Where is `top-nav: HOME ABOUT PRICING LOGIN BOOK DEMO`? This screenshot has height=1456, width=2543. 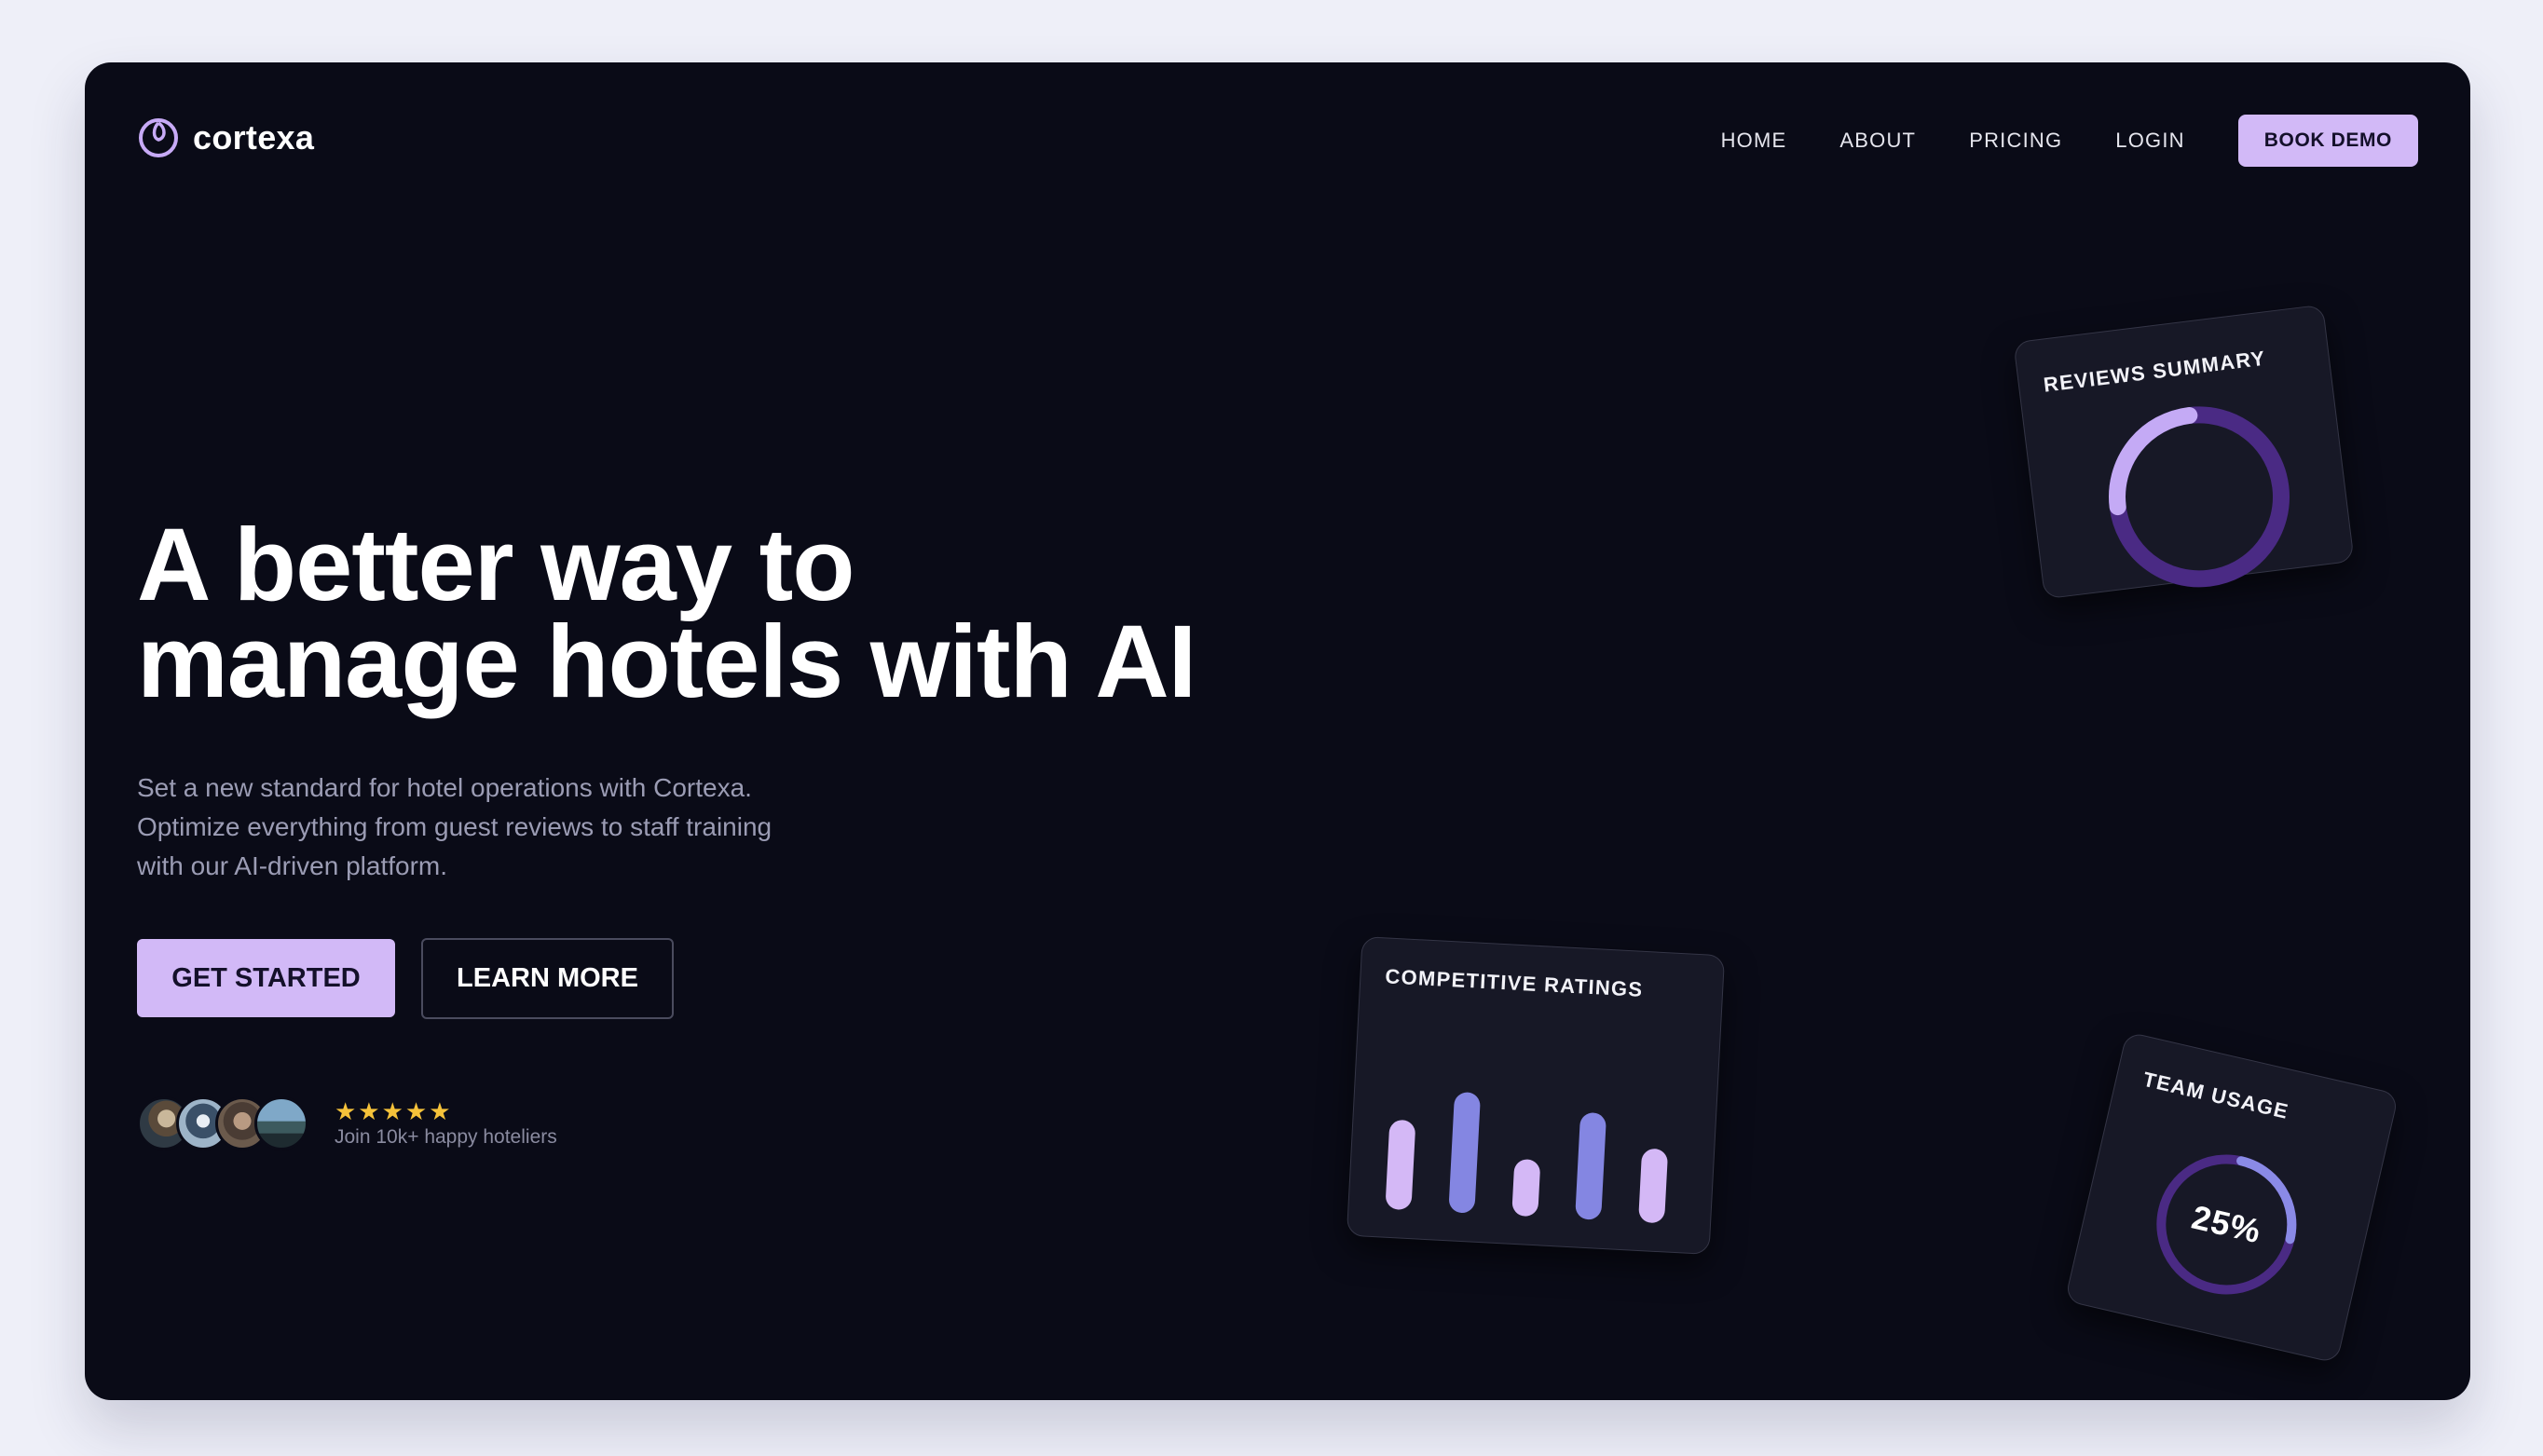 top-nav: HOME ABOUT PRICING LOGIN BOOK DEMO is located at coordinates (2069, 141).